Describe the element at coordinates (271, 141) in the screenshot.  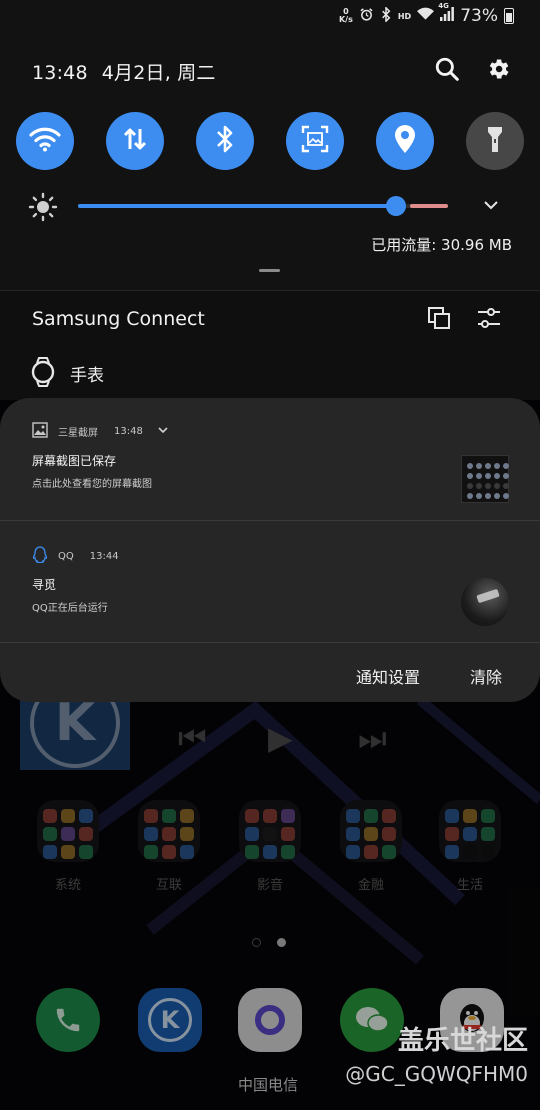
I see `quick-settings-row` at that location.